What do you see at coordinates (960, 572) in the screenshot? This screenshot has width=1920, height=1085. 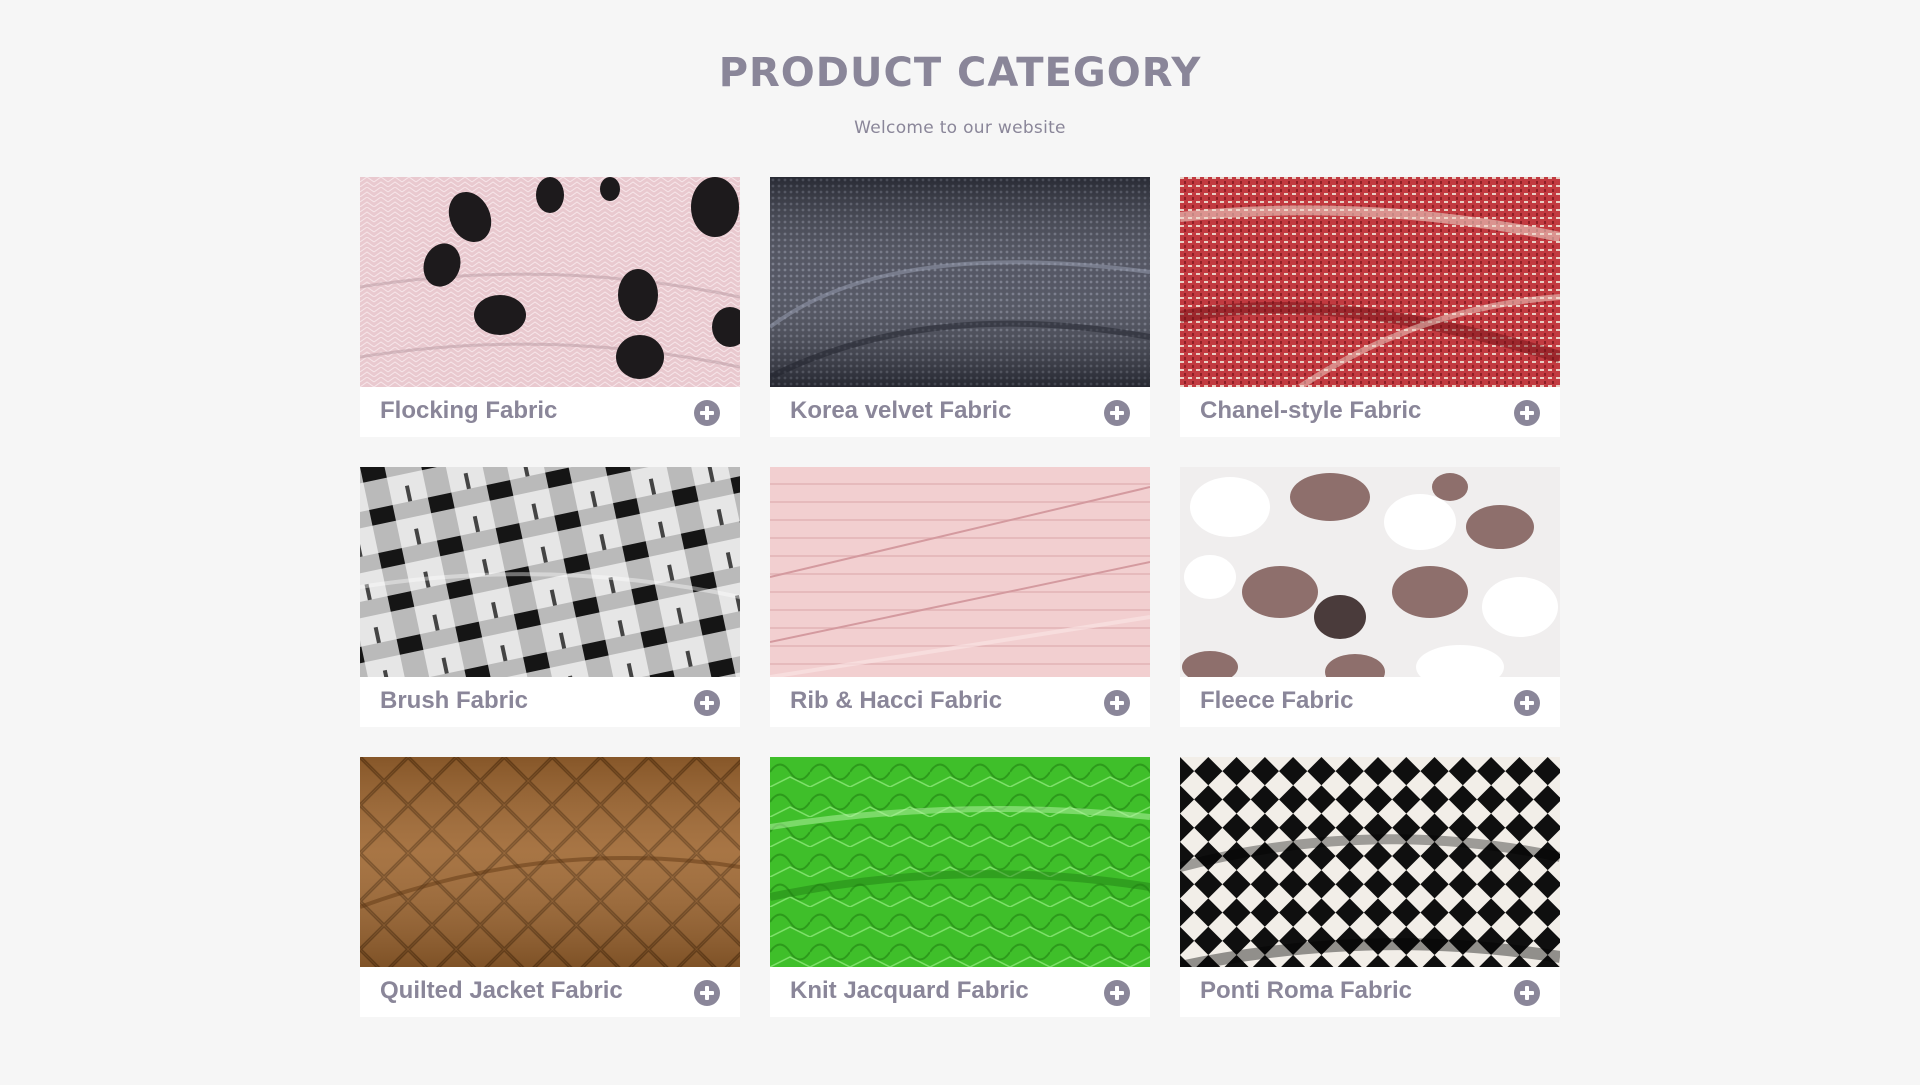 I see `rib-hacci-fabric-image` at bounding box center [960, 572].